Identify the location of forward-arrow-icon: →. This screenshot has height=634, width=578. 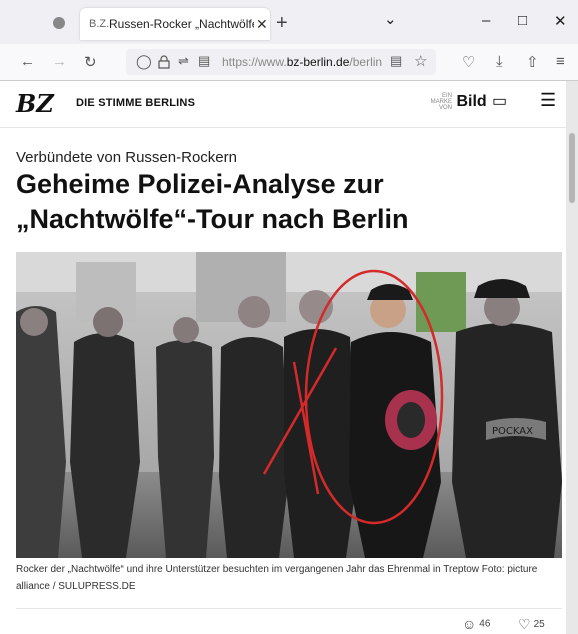
(59, 61).